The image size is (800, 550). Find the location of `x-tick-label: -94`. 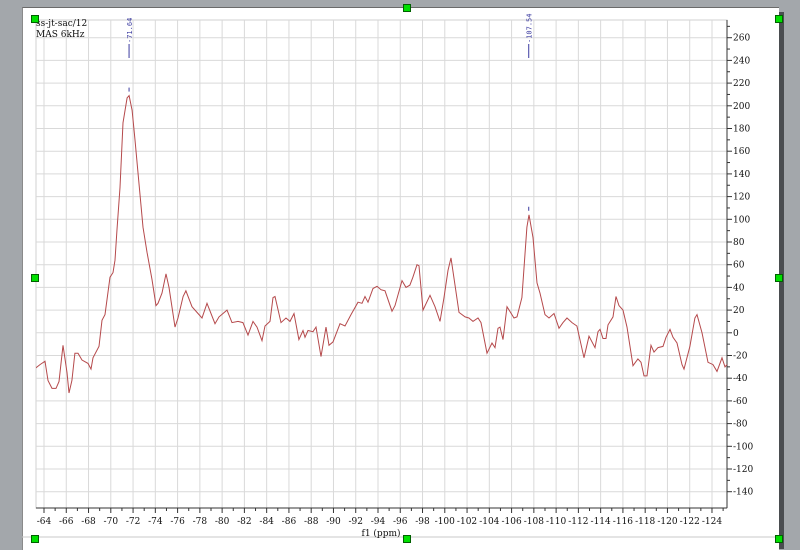

x-tick-label: -94 is located at coordinates (378, 522).